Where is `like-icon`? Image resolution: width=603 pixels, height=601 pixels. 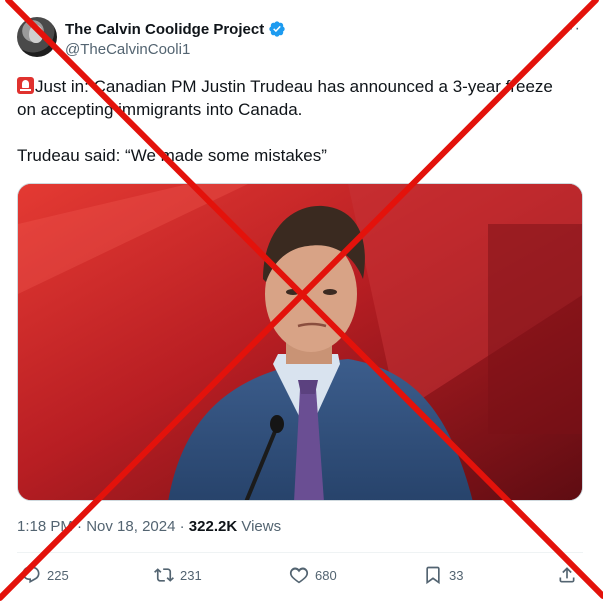
like-icon is located at coordinates (299, 575).